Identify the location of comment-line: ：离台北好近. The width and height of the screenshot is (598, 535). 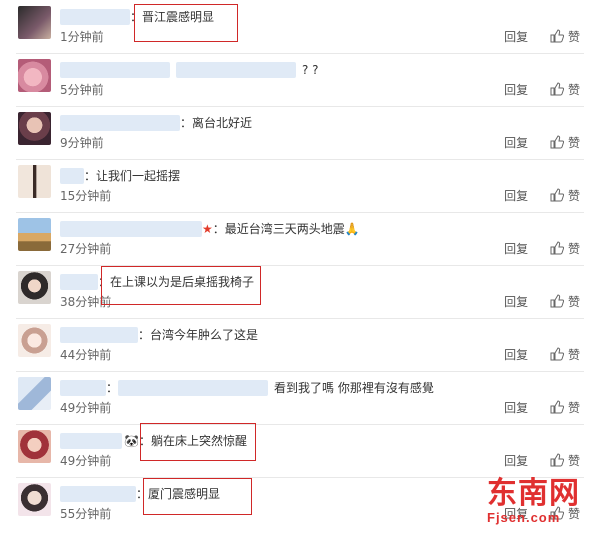
(156, 123).